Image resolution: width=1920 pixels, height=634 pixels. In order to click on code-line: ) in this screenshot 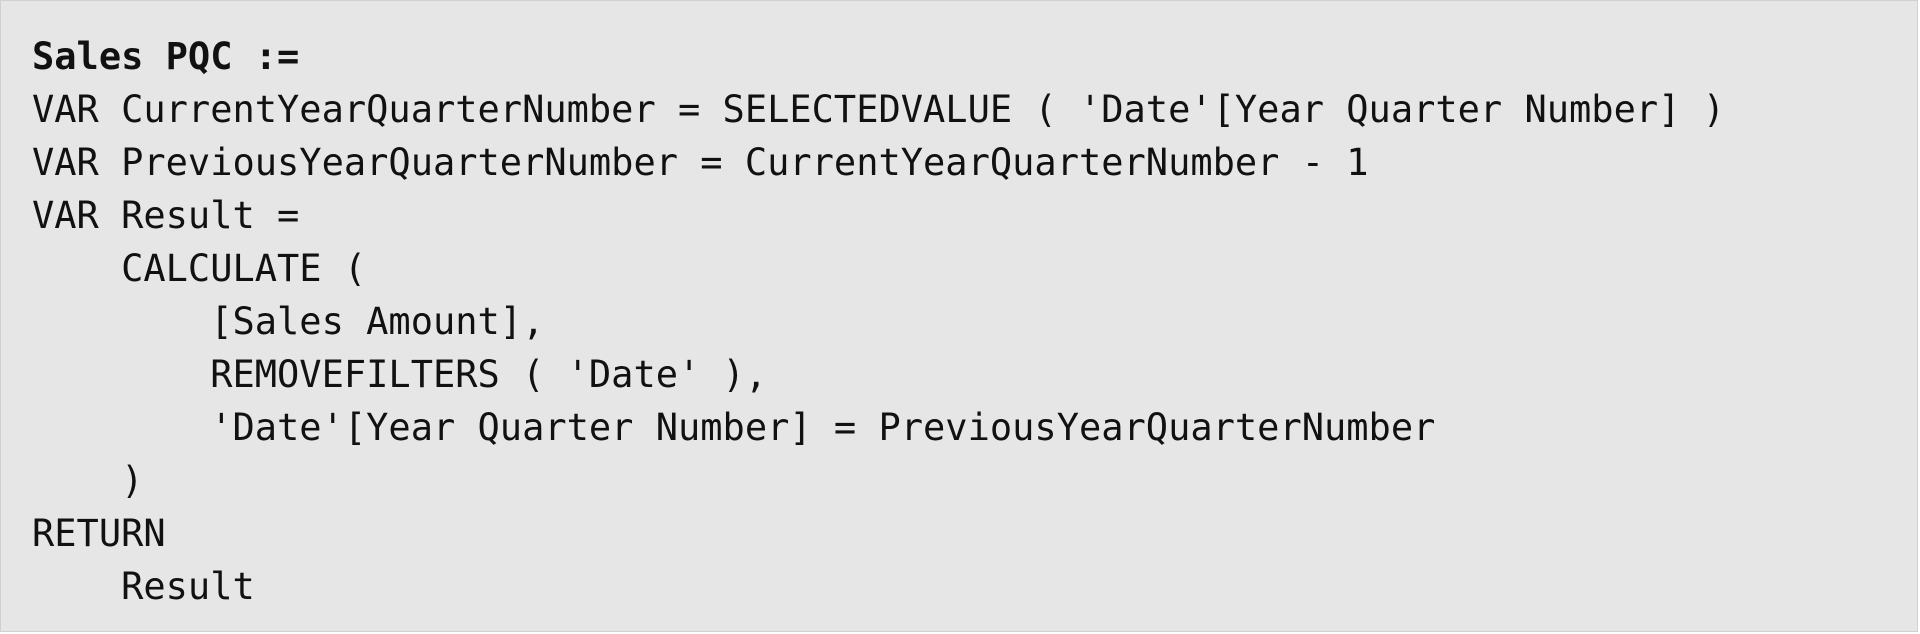, I will do `click(88, 480)`.